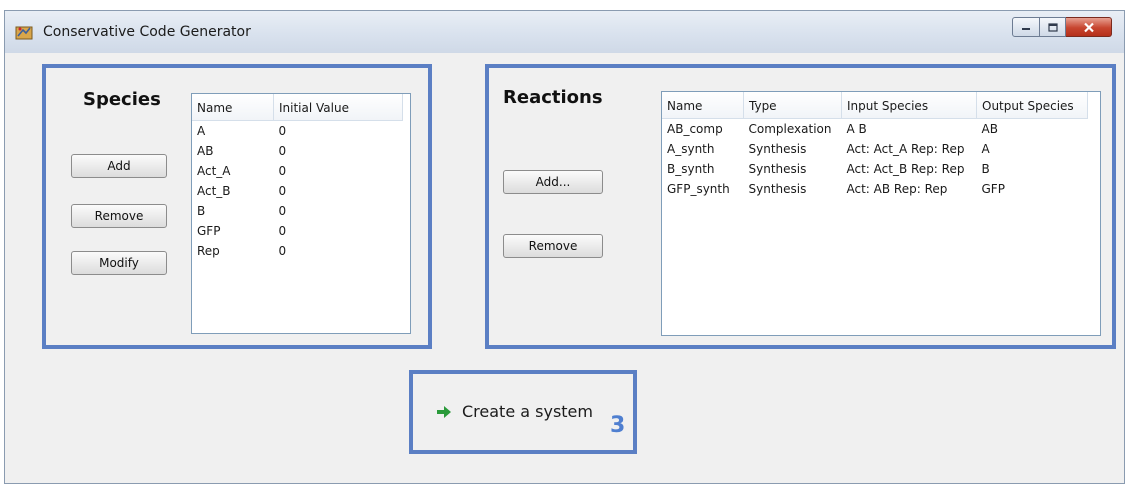 This screenshot has height=487, width=1129. I want to click on reaction-output-cell: AB, so click(989, 129).